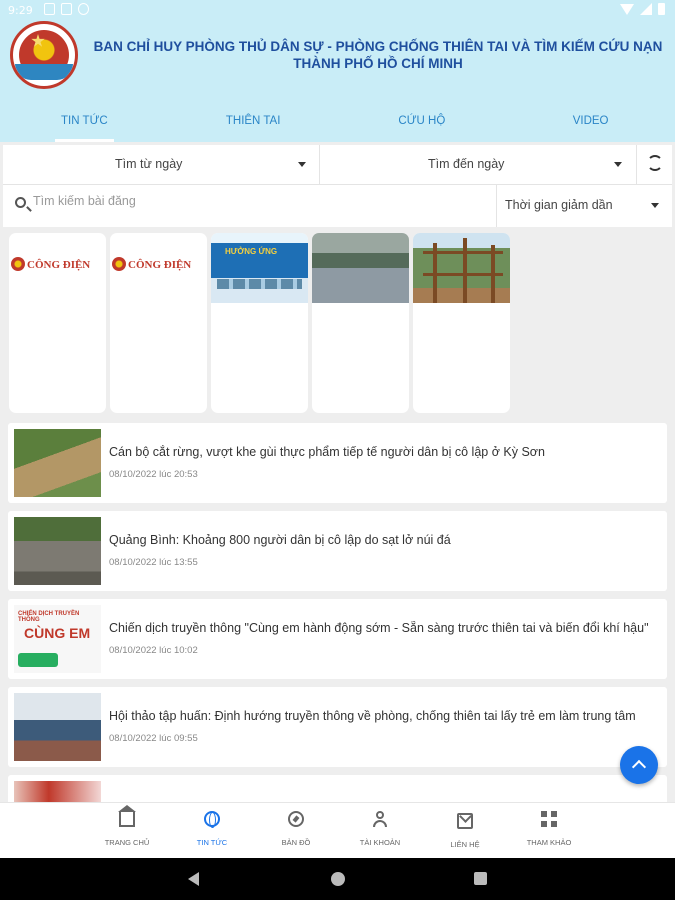 This screenshot has width=675, height=900. I want to click on status-bar: 9:29, so click(337, 11).